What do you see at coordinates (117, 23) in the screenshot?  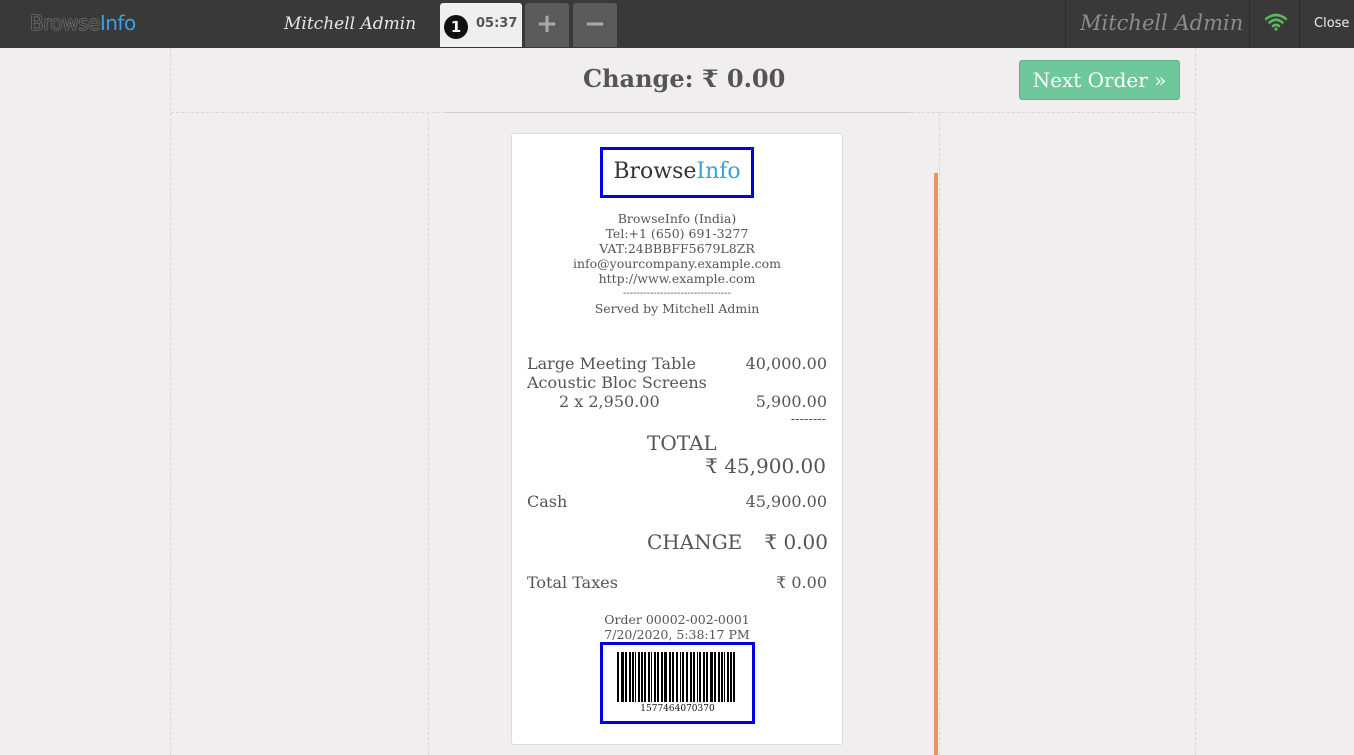 I see `logo-text-info: Info` at bounding box center [117, 23].